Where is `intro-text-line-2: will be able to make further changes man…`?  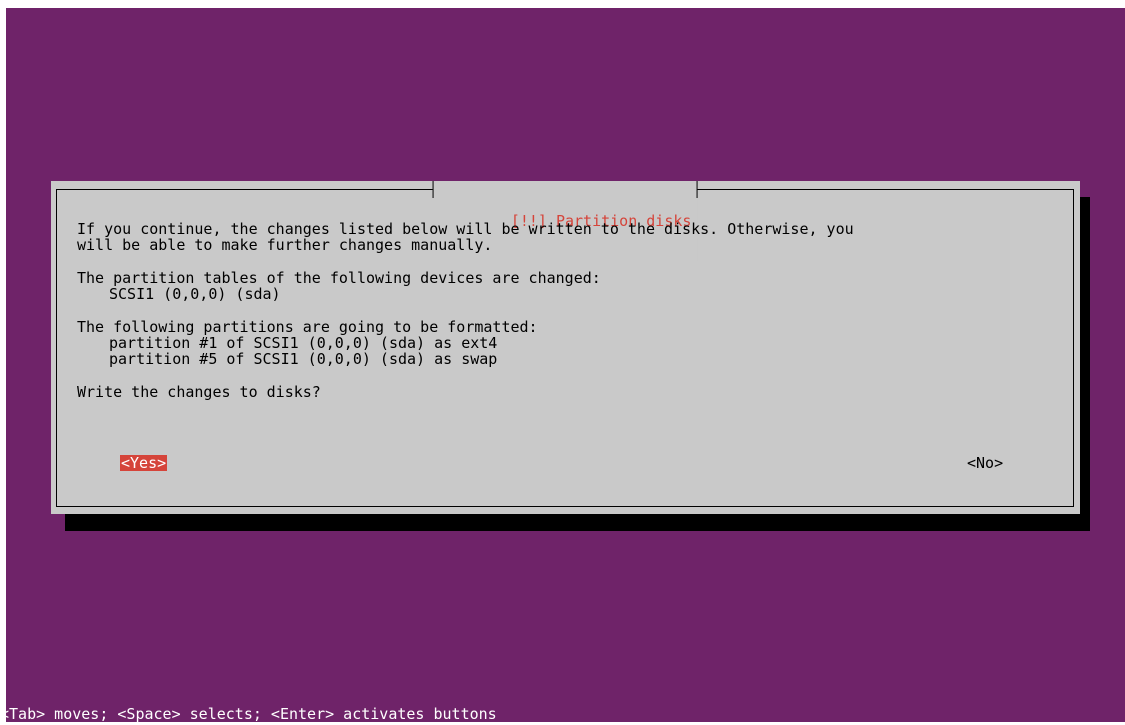 intro-text-line-2: will be able to make further changes man… is located at coordinates (285, 245).